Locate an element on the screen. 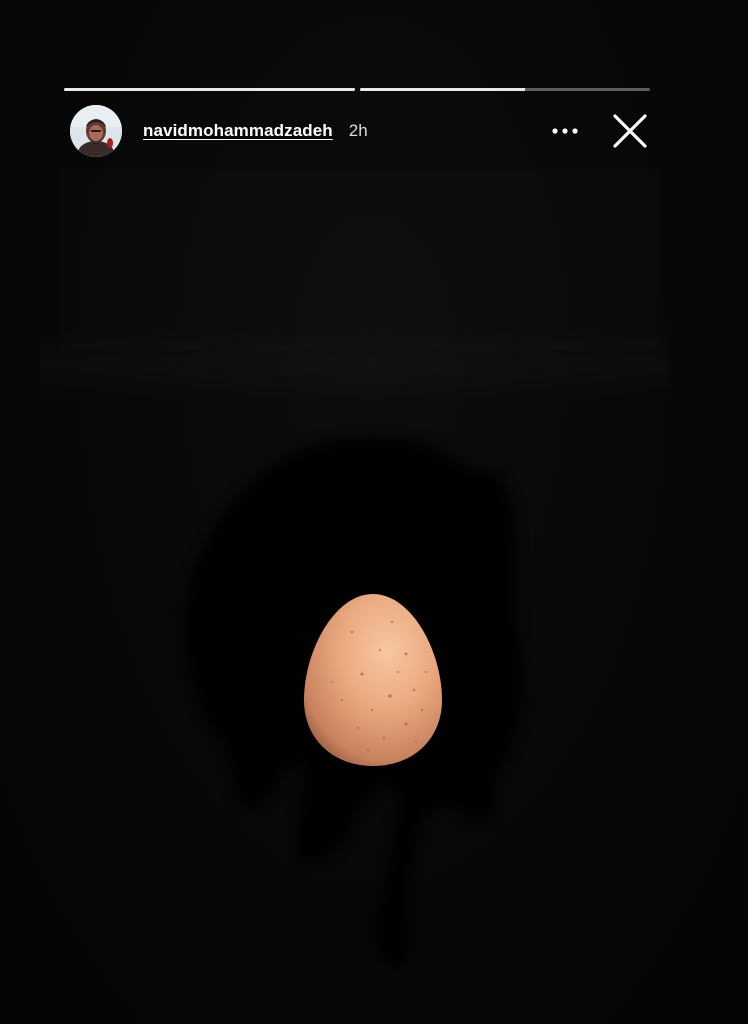 The image size is (748, 1024). more-horizontal-icon is located at coordinates (565, 131).